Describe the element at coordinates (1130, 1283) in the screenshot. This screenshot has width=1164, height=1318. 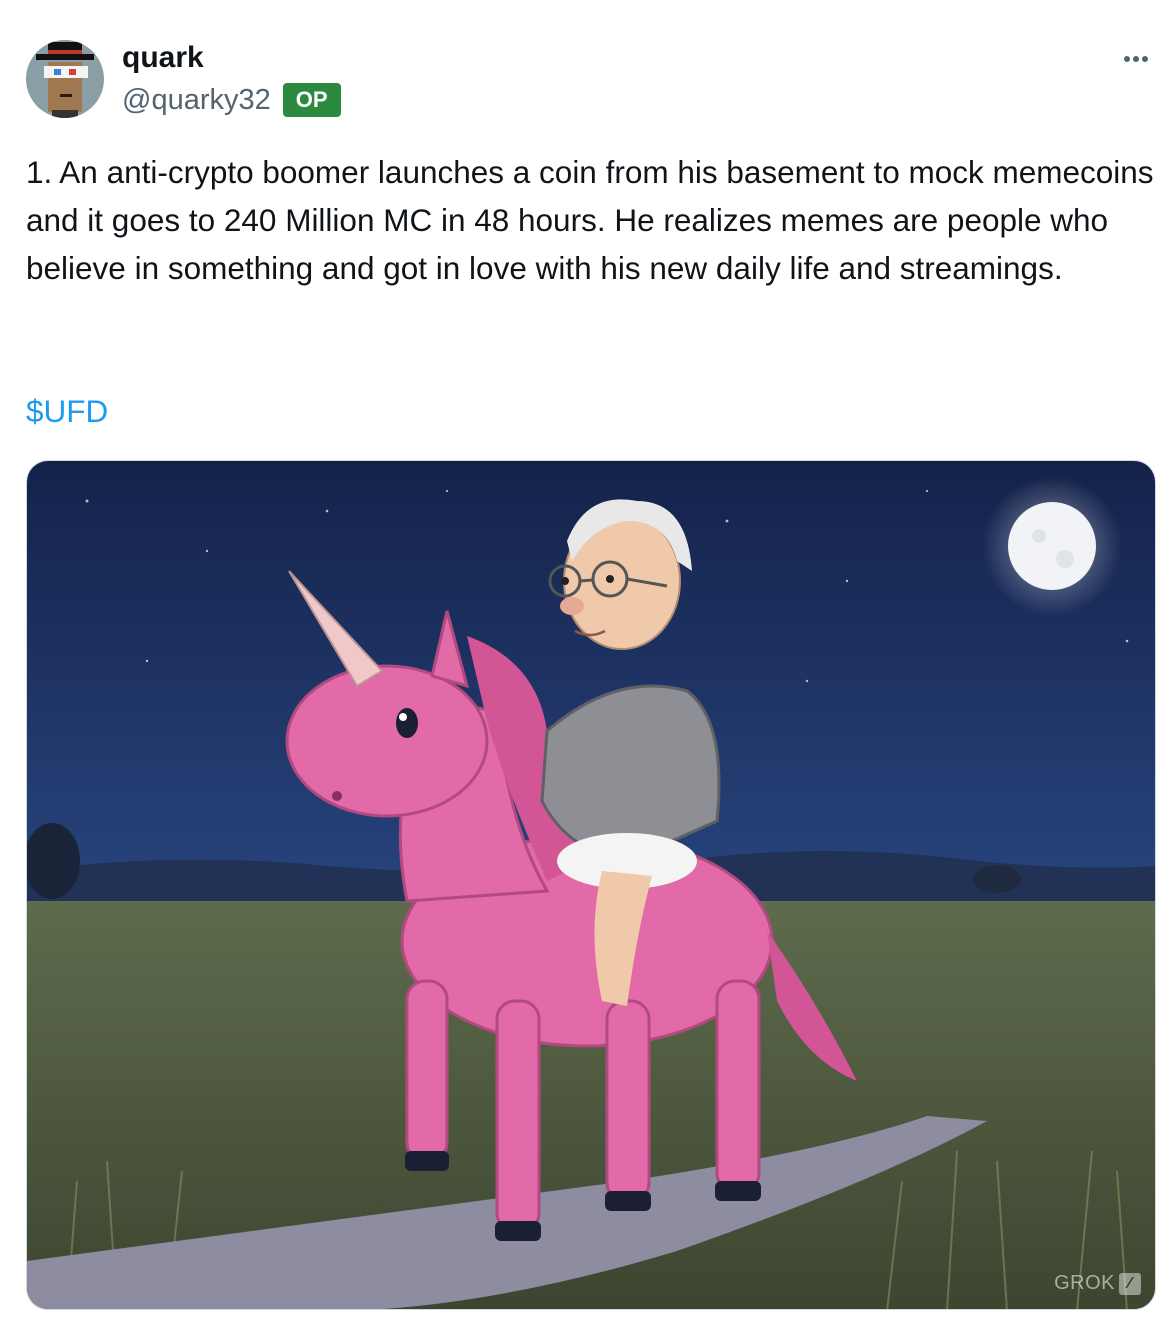
I see `grok-icon: ⁄` at that location.